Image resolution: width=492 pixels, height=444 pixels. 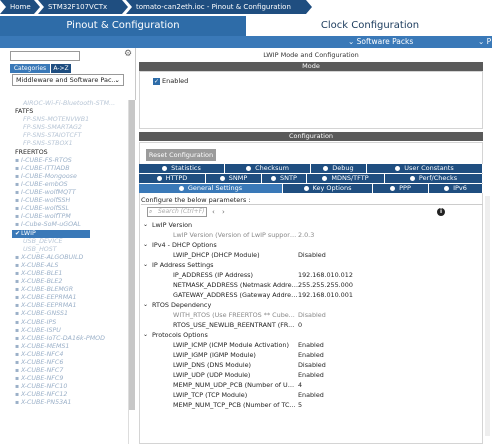 What do you see at coordinates (20, 7) in the screenshot?
I see `crumb-home: Home` at bounding box center [20, 7].